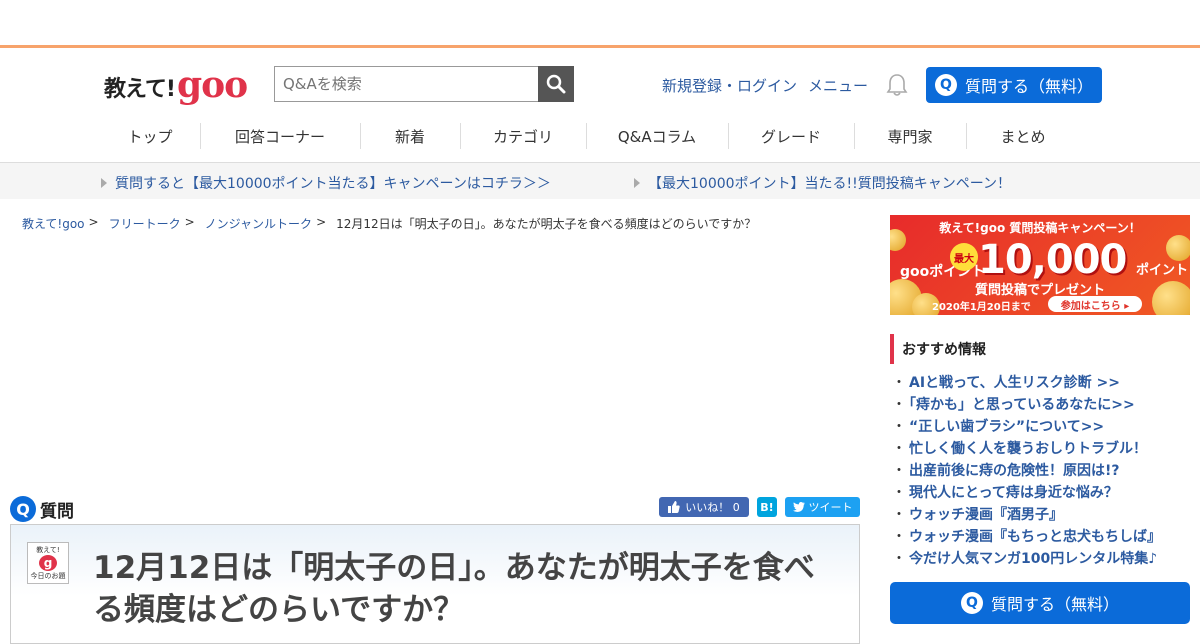  What do you see at coordinates (986, 515) in the screenshot?
I see `recommend-link: ウォッチ漫画『酒男子』` at bounding box center [986, 515].